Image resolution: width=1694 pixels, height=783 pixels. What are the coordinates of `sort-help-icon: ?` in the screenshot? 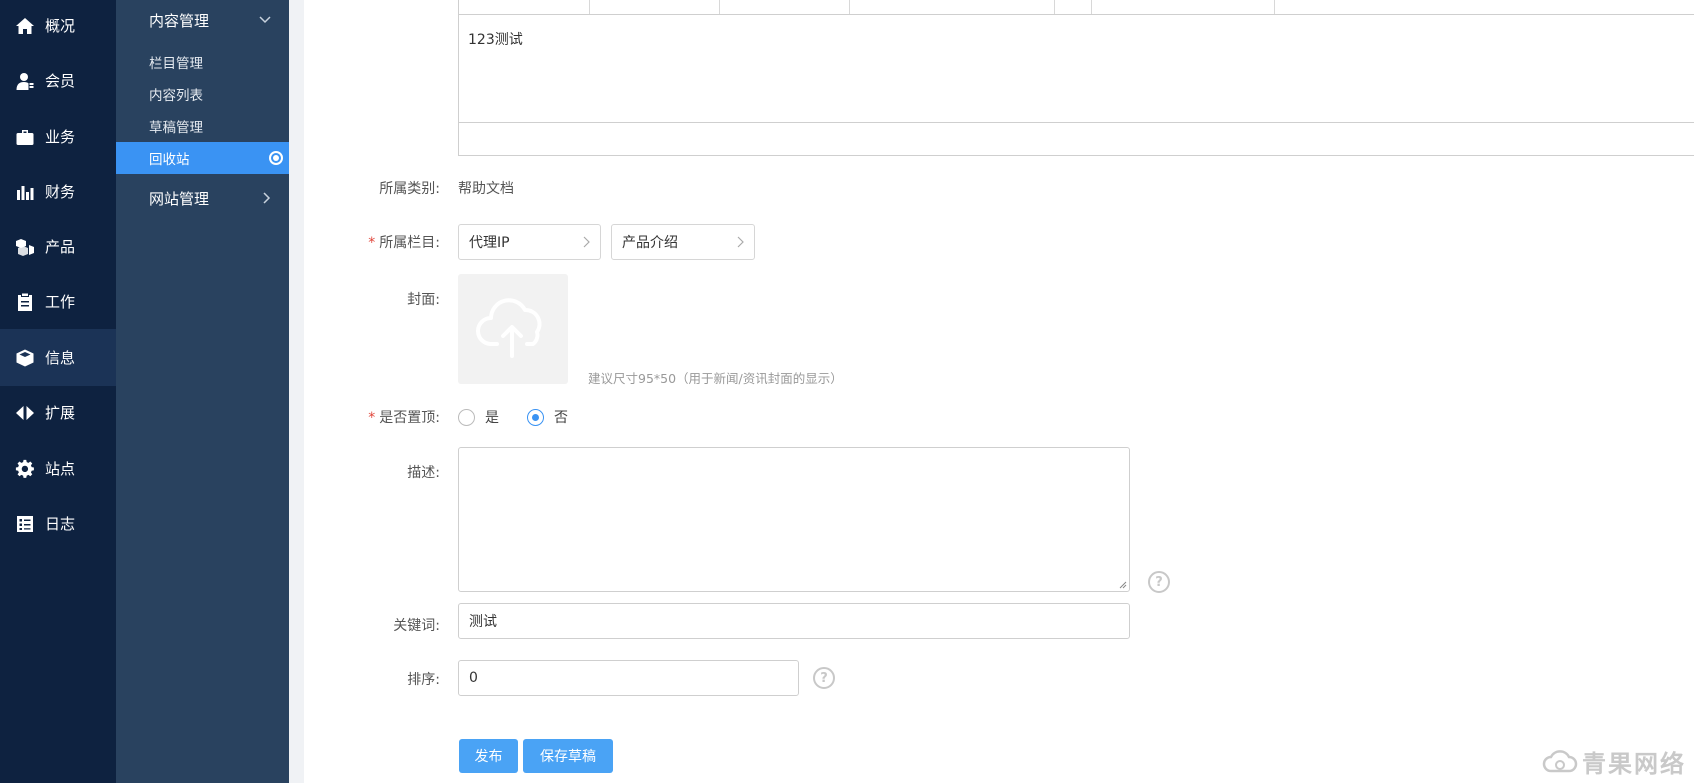 It's located at (824, 678).